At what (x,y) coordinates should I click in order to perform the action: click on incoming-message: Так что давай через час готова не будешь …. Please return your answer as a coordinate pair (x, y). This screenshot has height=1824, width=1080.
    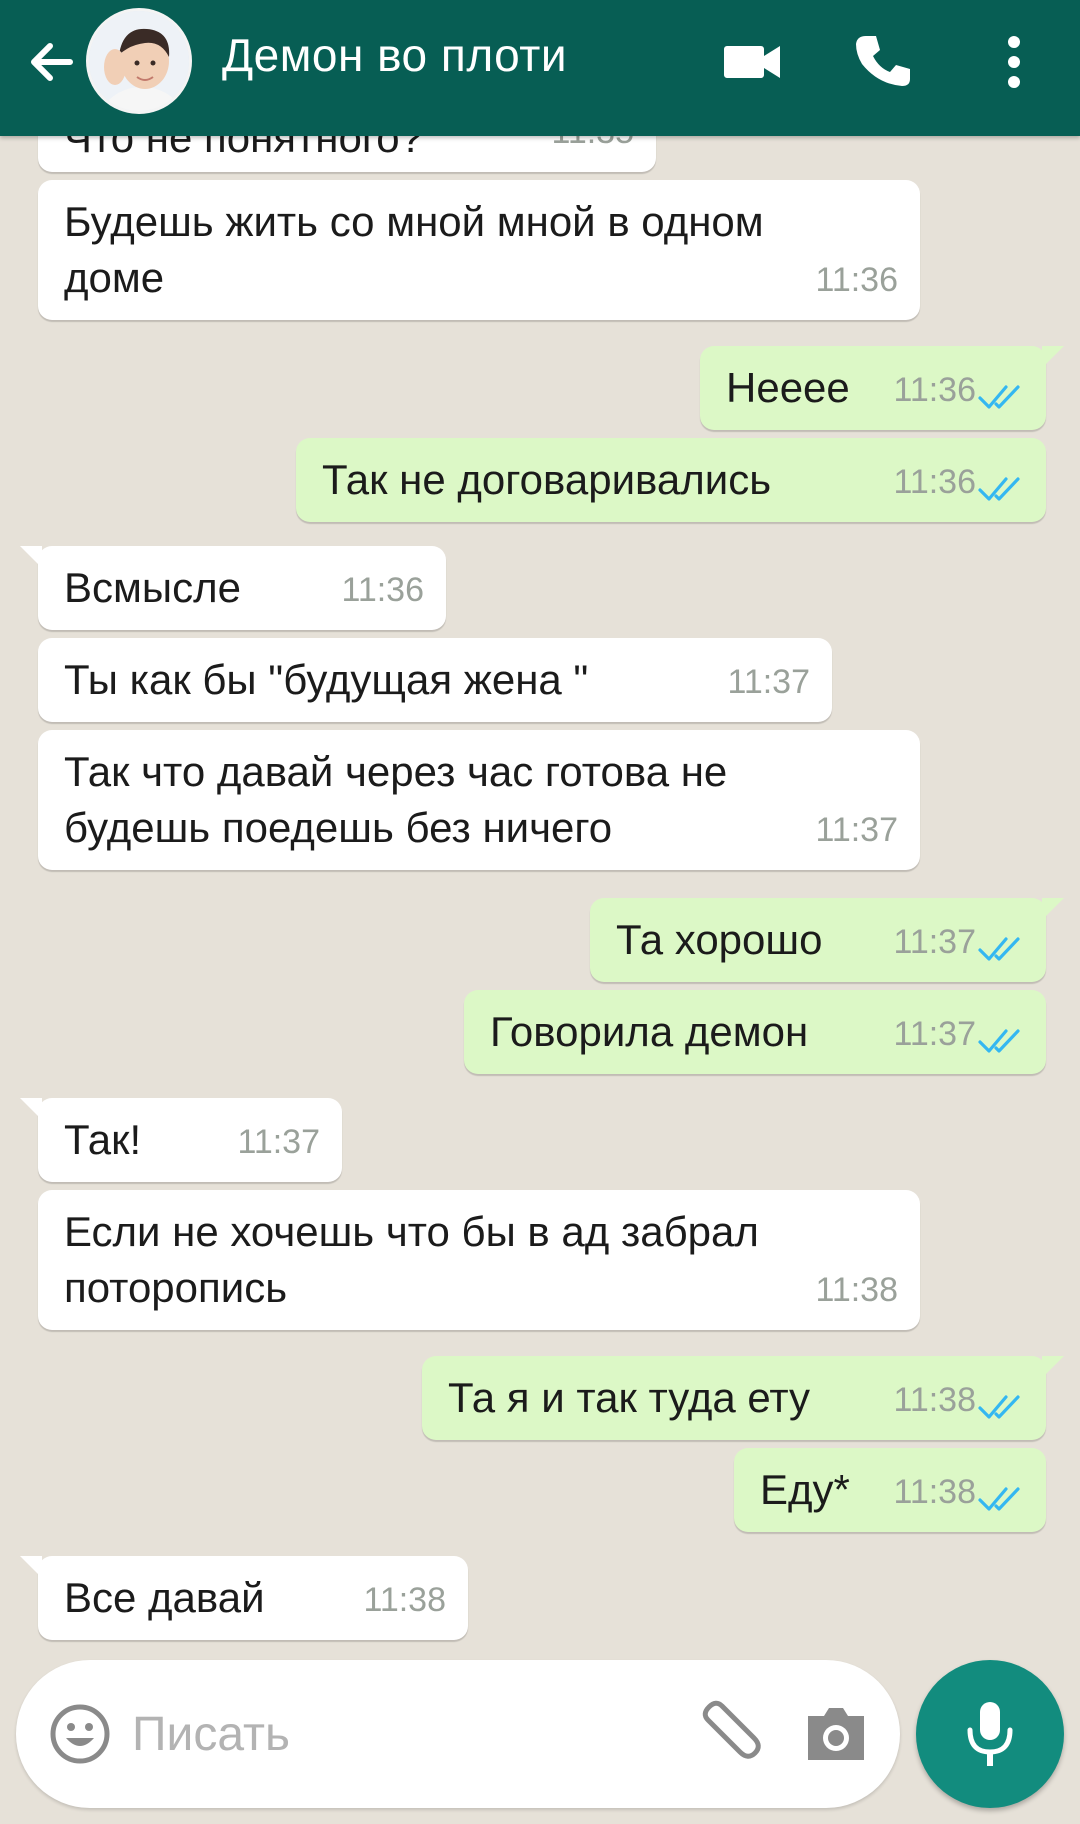
    Looking at the image, I should click on (479, 800).